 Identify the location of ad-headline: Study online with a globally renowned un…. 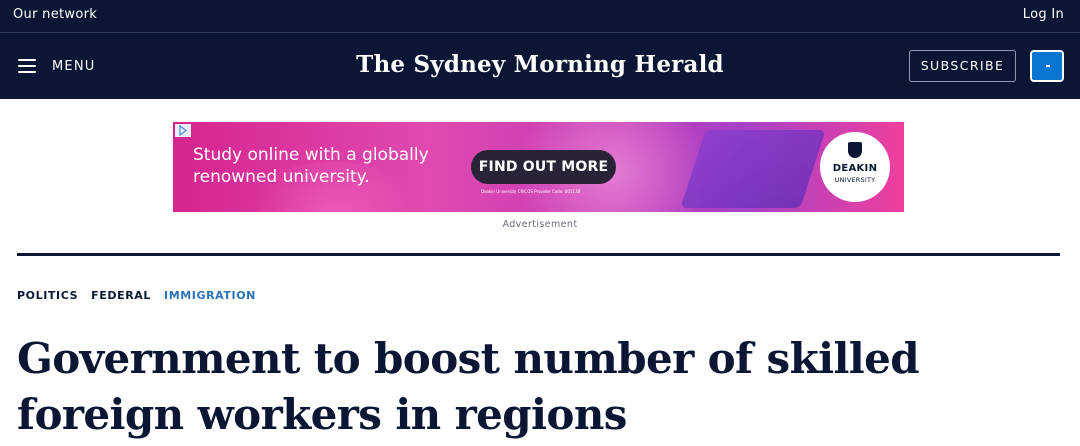
(311, 166).